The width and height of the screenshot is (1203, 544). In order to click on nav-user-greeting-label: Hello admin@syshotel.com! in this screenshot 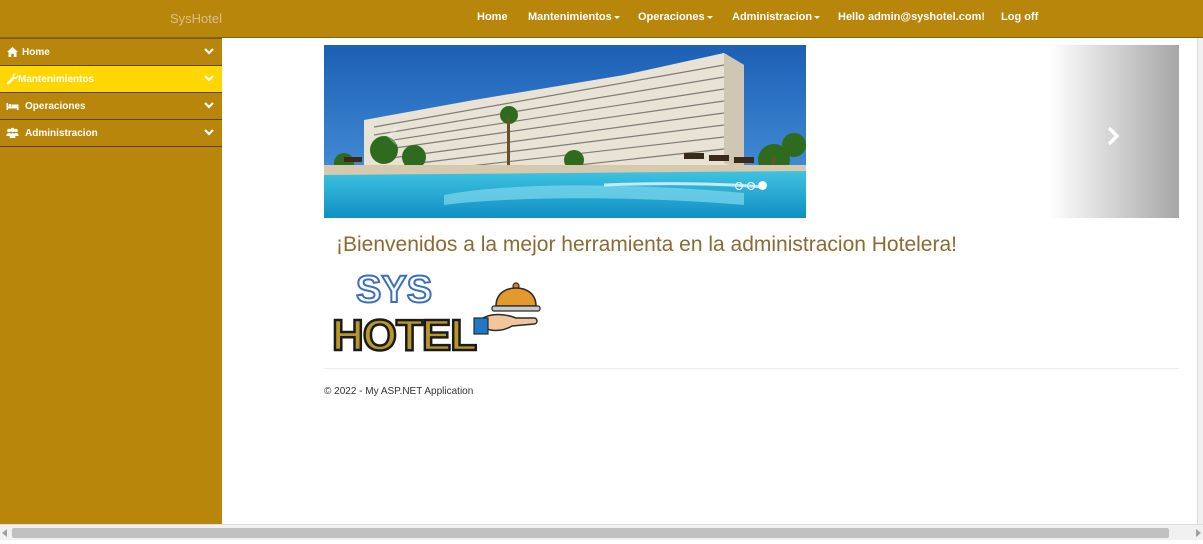, I will do `click(912, 17)`.